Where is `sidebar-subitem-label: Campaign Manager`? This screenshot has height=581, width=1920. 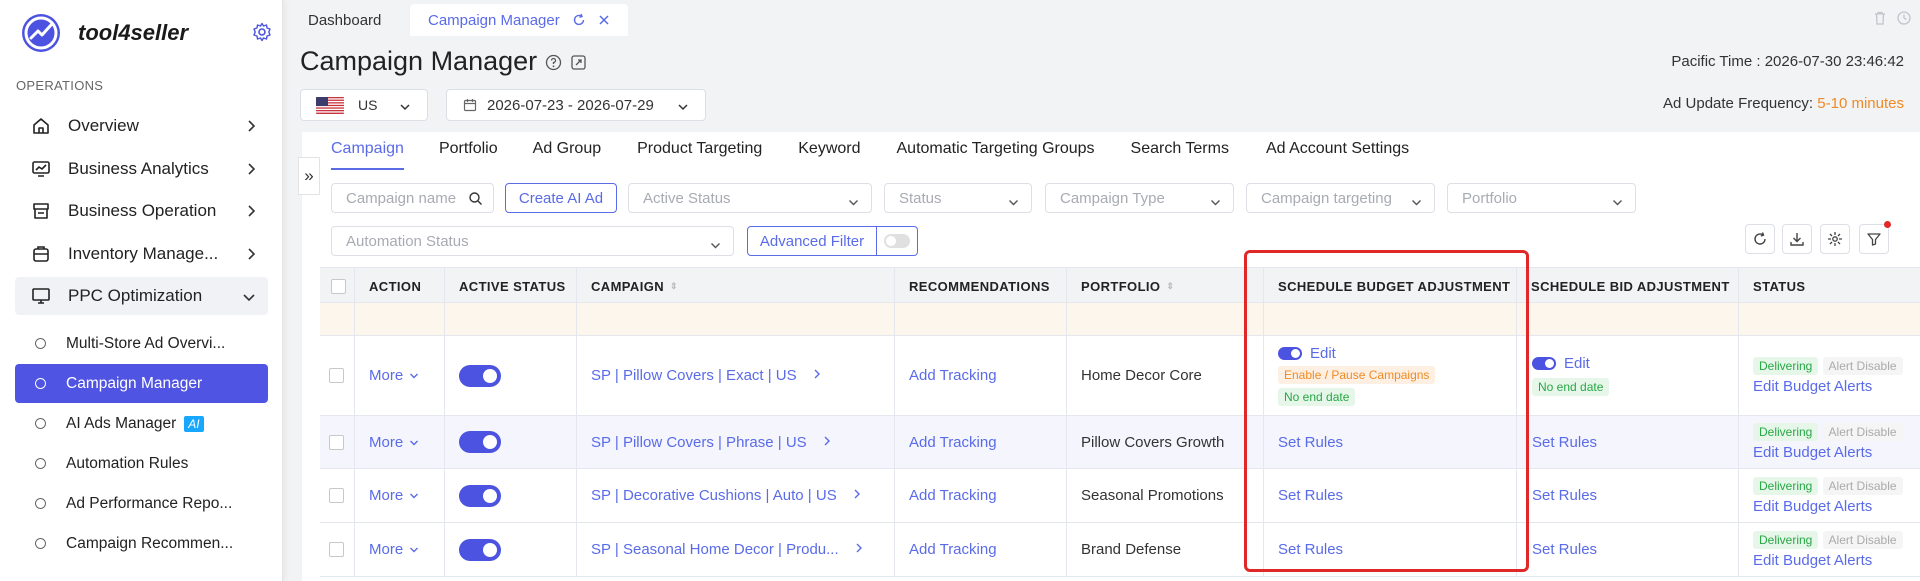 sidebar-subitem-label: Campaign Manager is located at coordinates (134, 383).